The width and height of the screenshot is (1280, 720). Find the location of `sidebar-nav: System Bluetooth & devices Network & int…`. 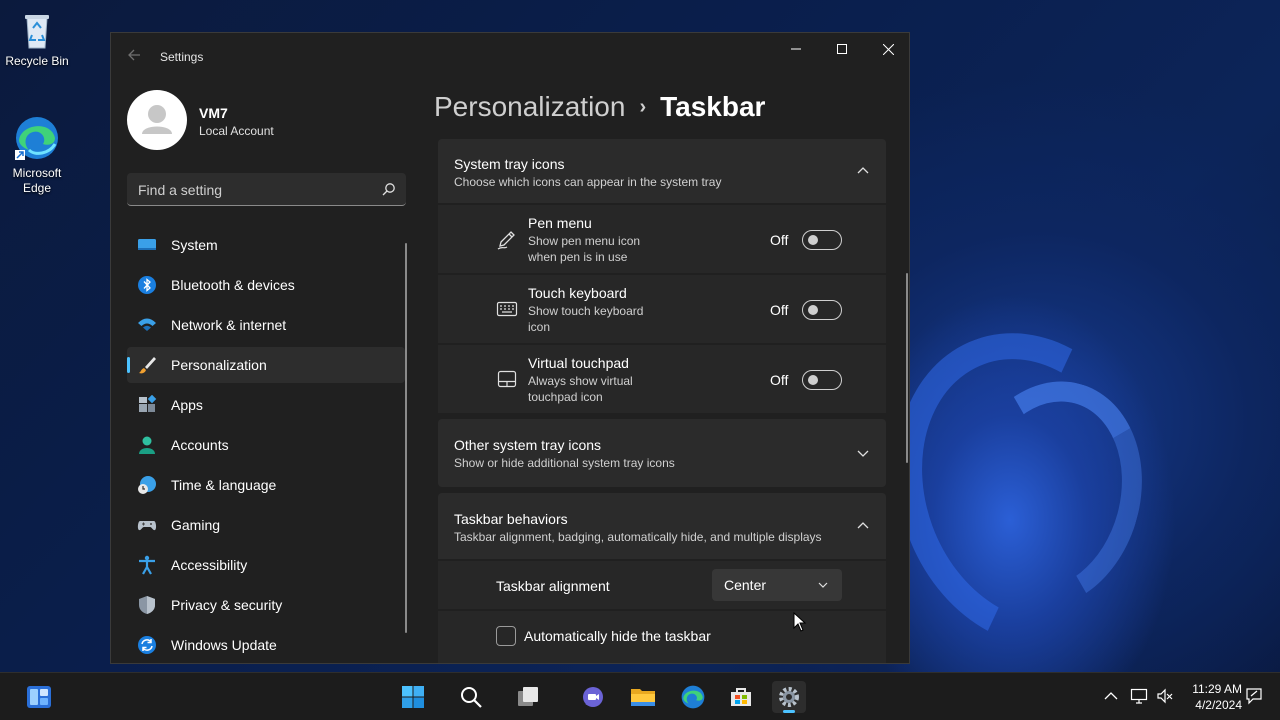

sidebar-nav: System Bluetooth & devices Network & int… is located at coordinates (266, 445).